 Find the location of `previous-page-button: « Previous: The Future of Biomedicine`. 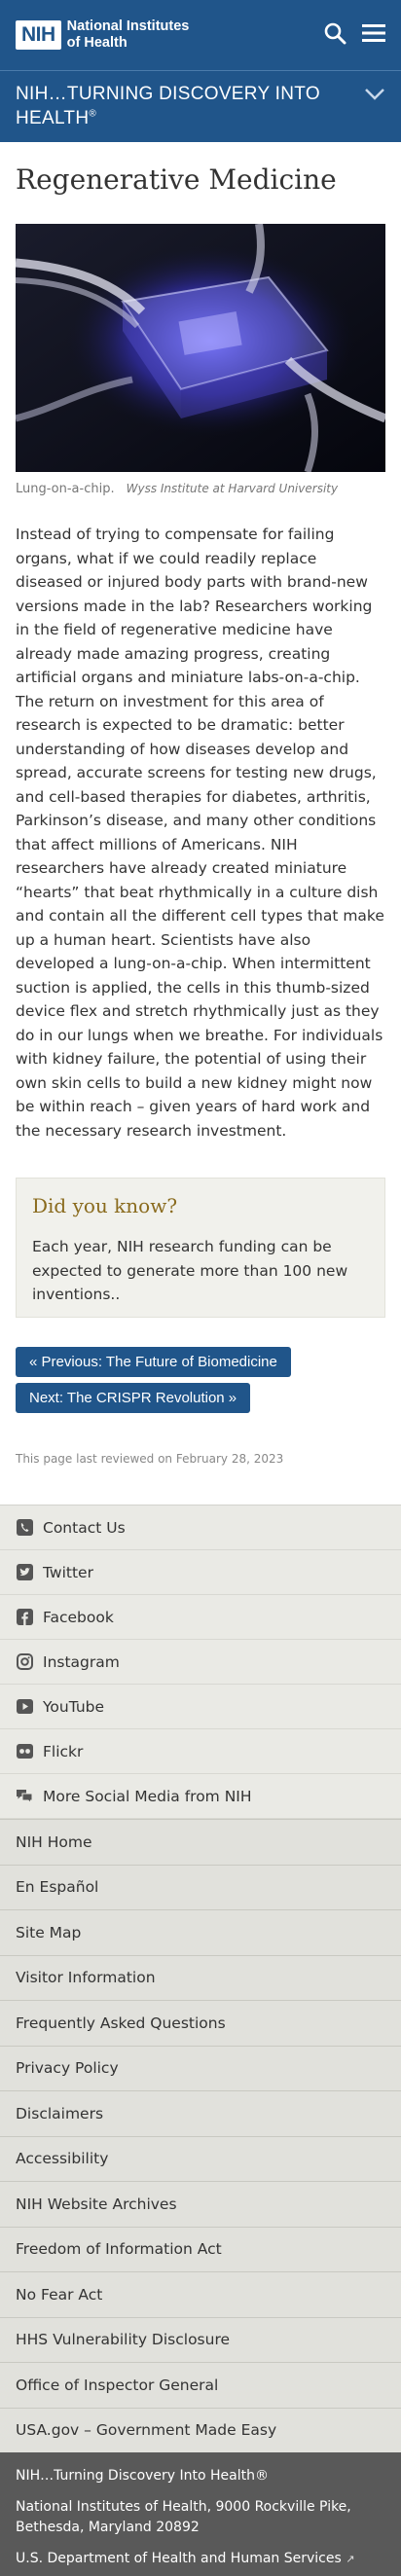

previous-page-button: « Previous: The Future of Biomedicine is located at coordinates (153, 1362).